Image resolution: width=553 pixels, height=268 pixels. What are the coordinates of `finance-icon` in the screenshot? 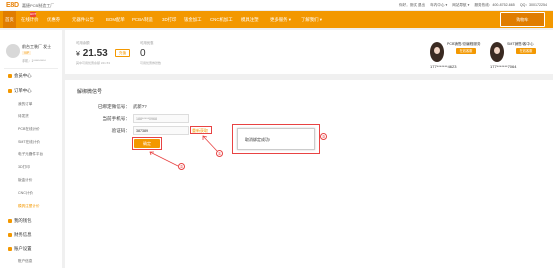 It's located at (10, 234).